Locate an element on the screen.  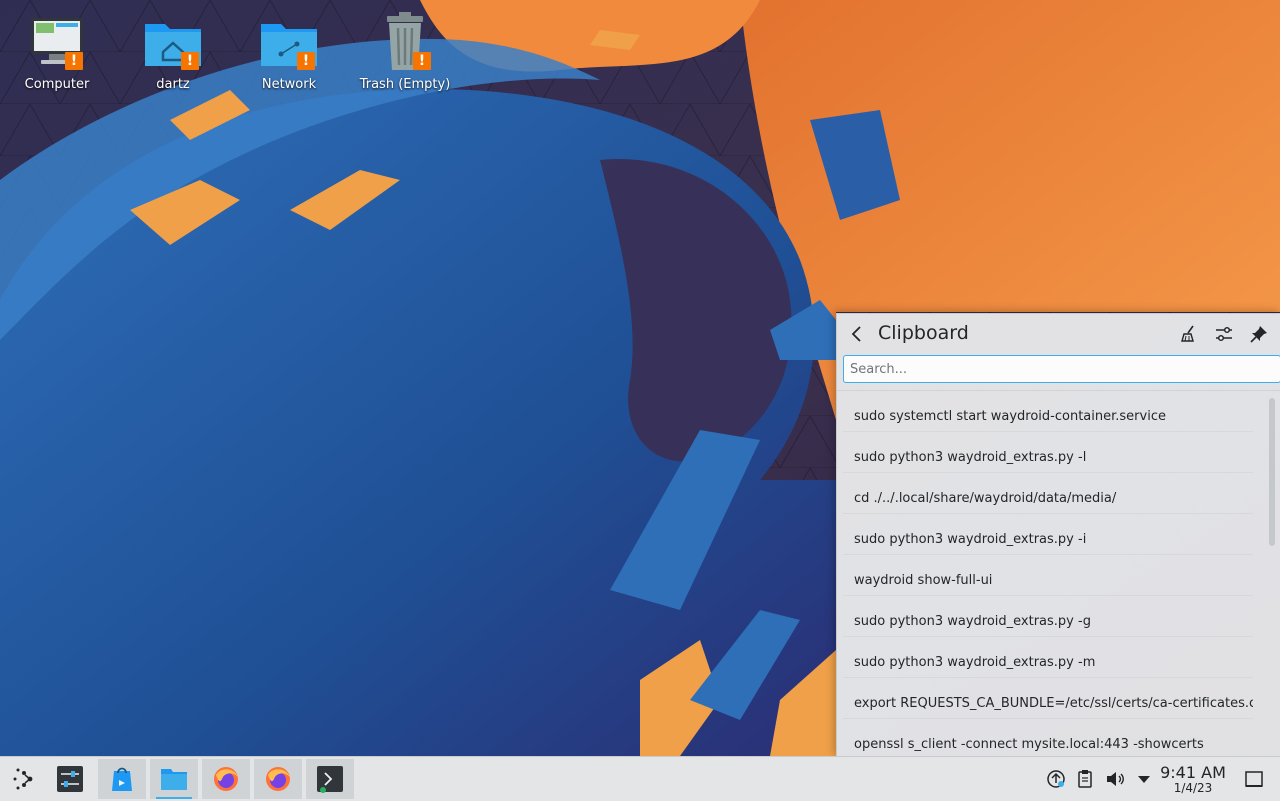
konsole-button is located at coordinates (330, 779).